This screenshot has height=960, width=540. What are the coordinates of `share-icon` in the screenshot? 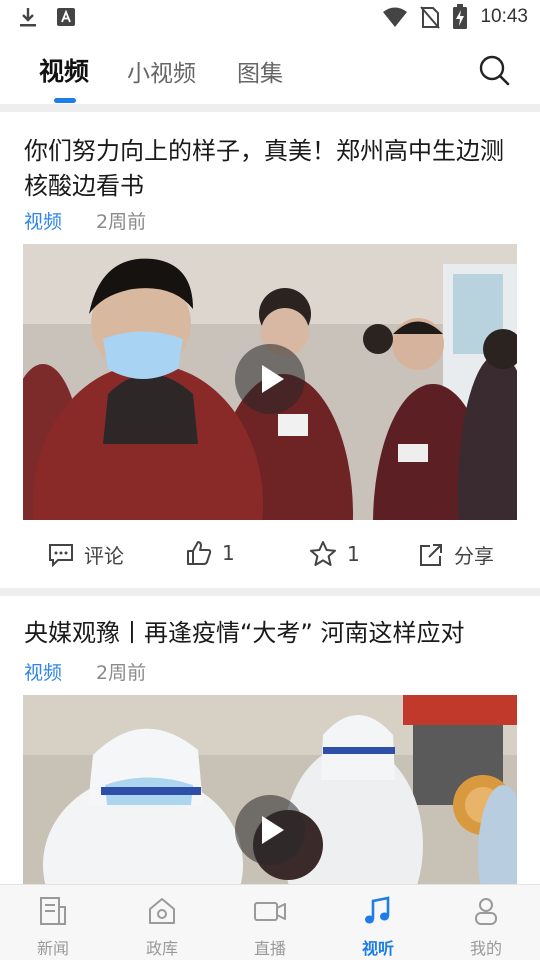 It's located at (431, 554).